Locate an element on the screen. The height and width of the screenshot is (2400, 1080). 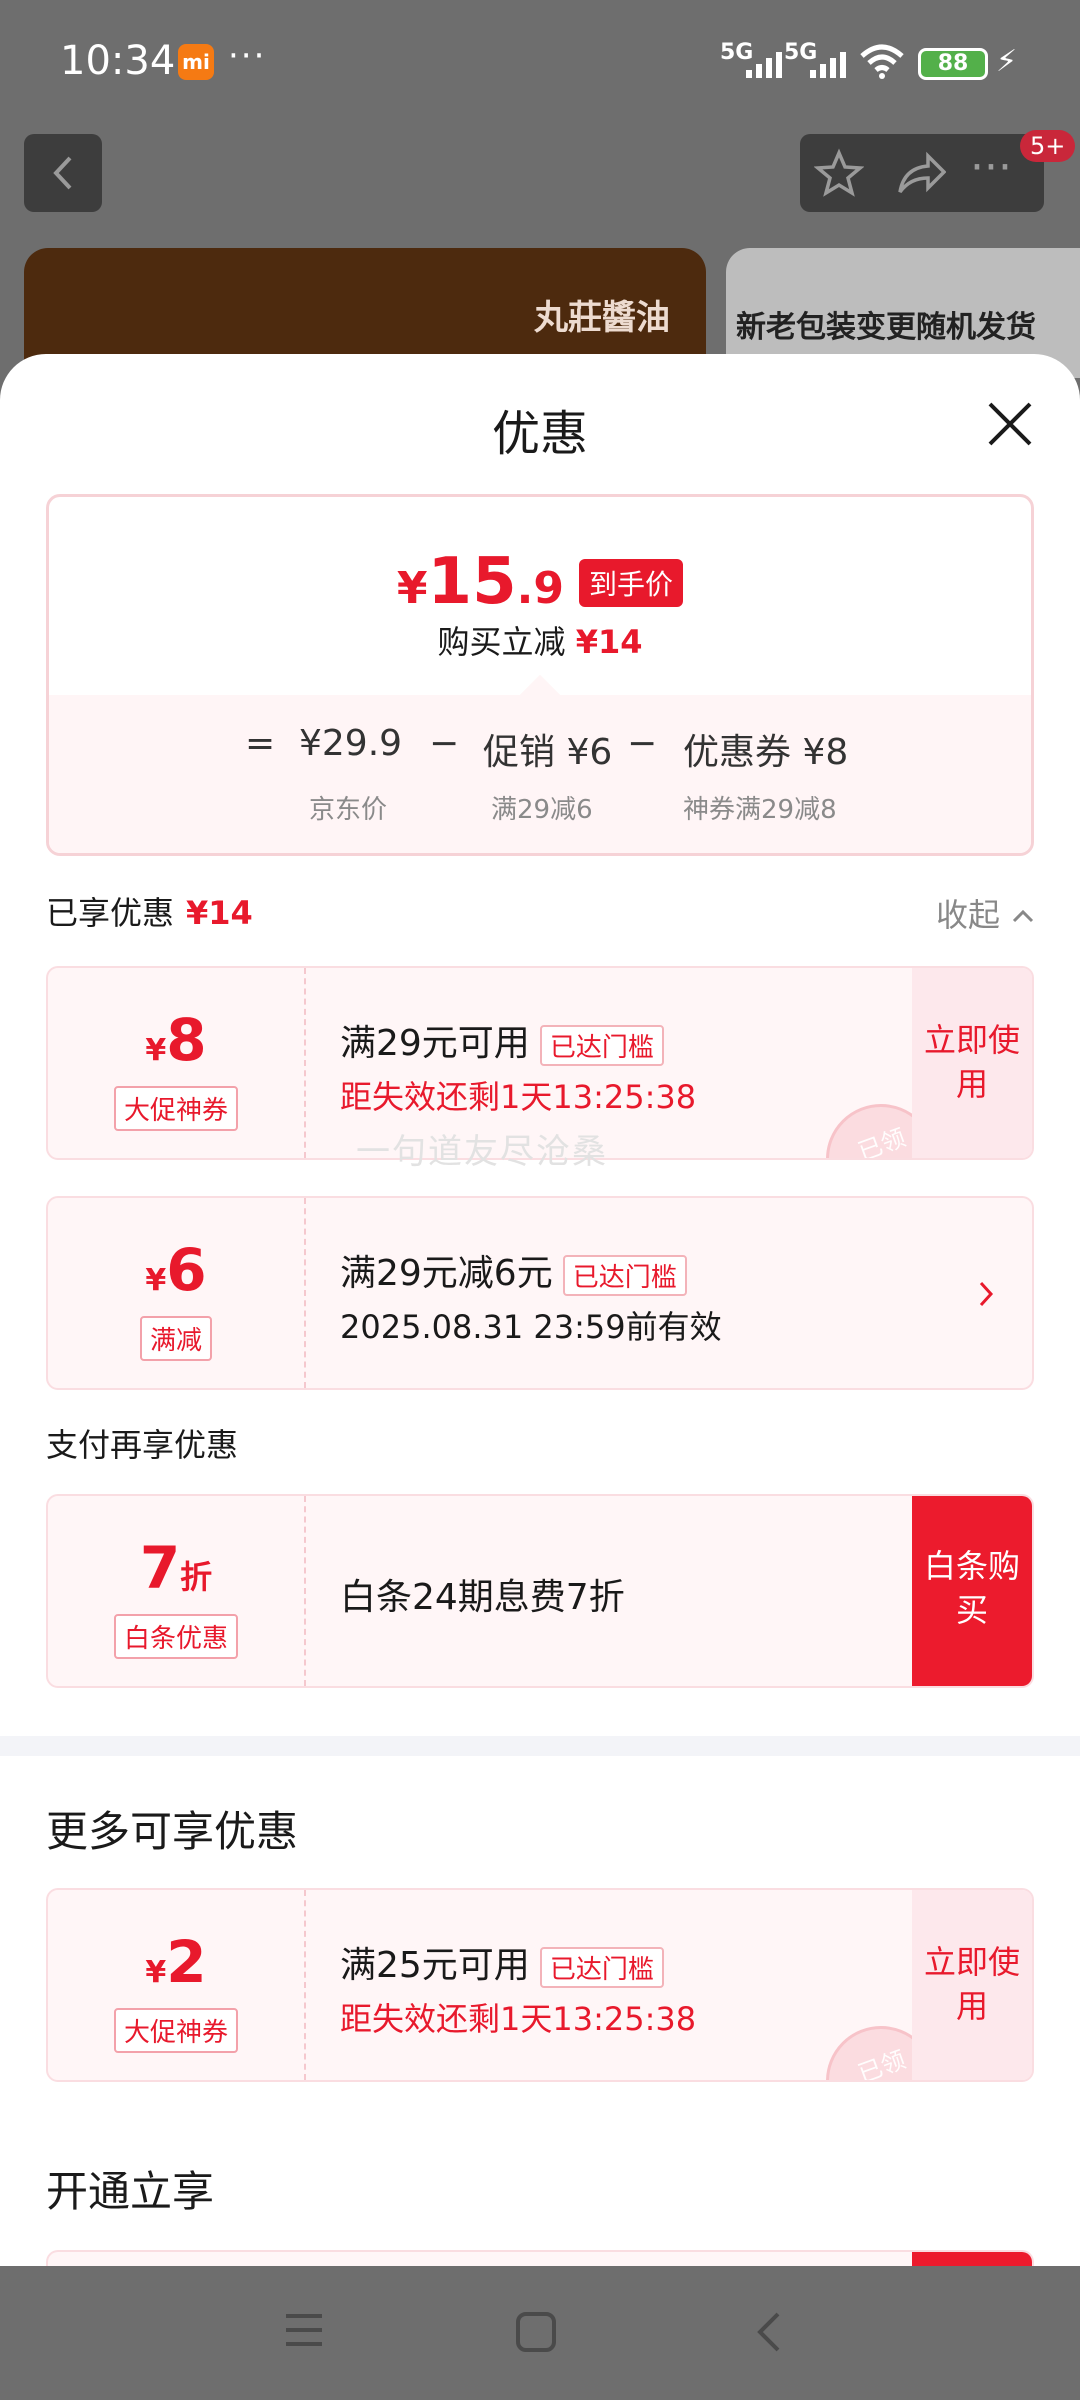
coupon-amount: ¥2 is located at coordinates (176, 1962).